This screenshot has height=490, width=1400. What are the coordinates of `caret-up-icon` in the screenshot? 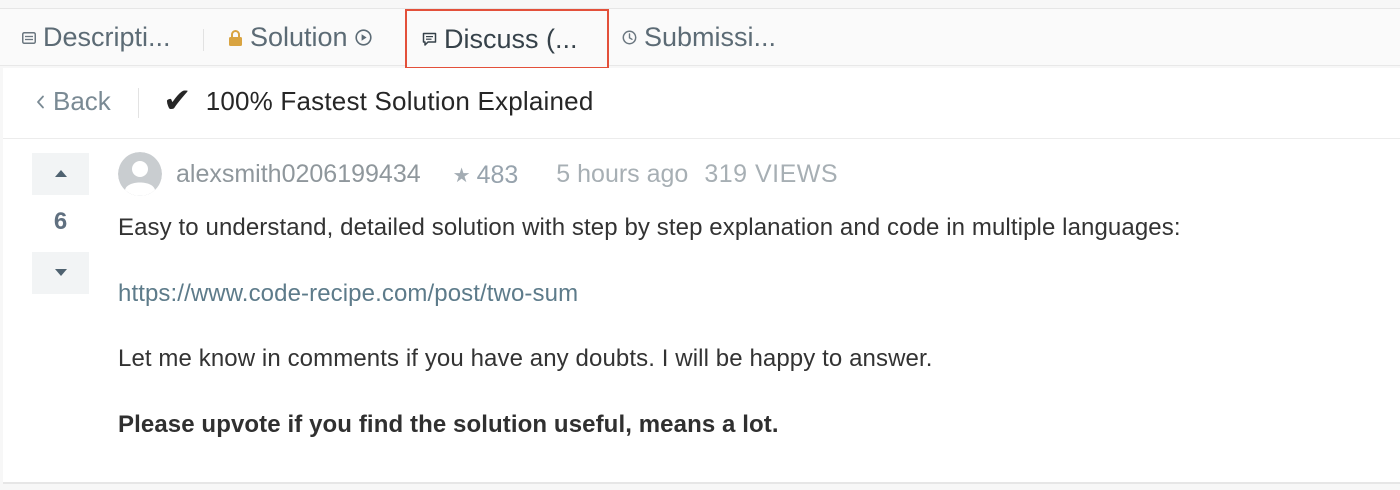 It's located at (61, 174).